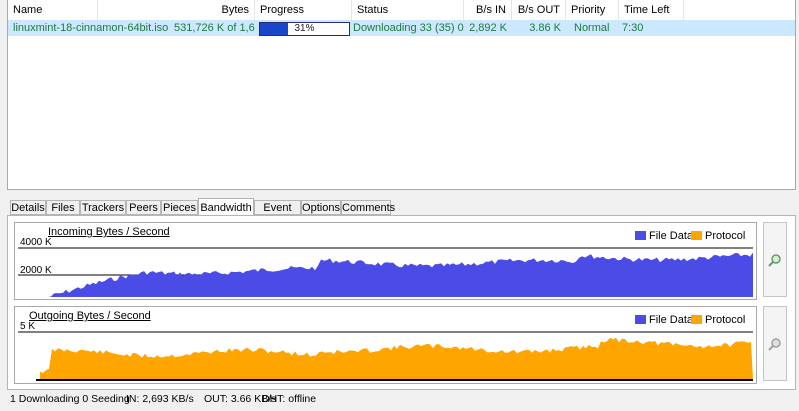 Image resolution: width=799 pixels, height=411 pixels. What do you see at coordinates (103, 207) in the screenshot?
I see `tab-trackers: Trackers` at bounding box center [103, 207].